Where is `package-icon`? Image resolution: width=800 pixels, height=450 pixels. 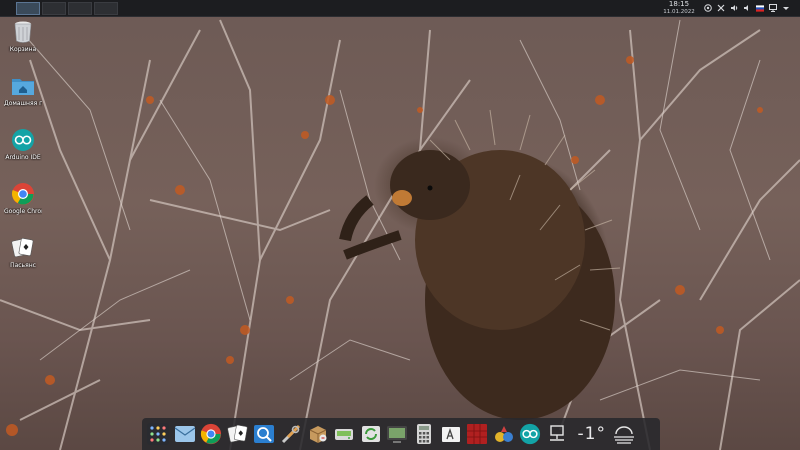
package-icon is located at coordinates (318, 434).